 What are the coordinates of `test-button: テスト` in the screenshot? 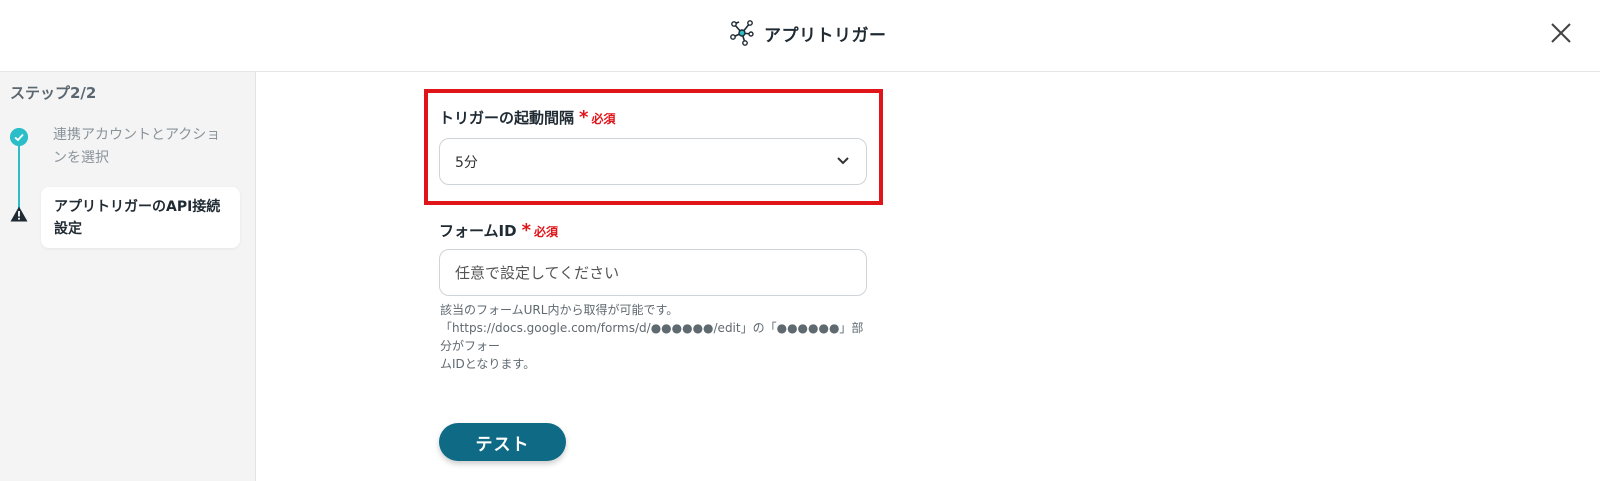 It's located at (502, 442).